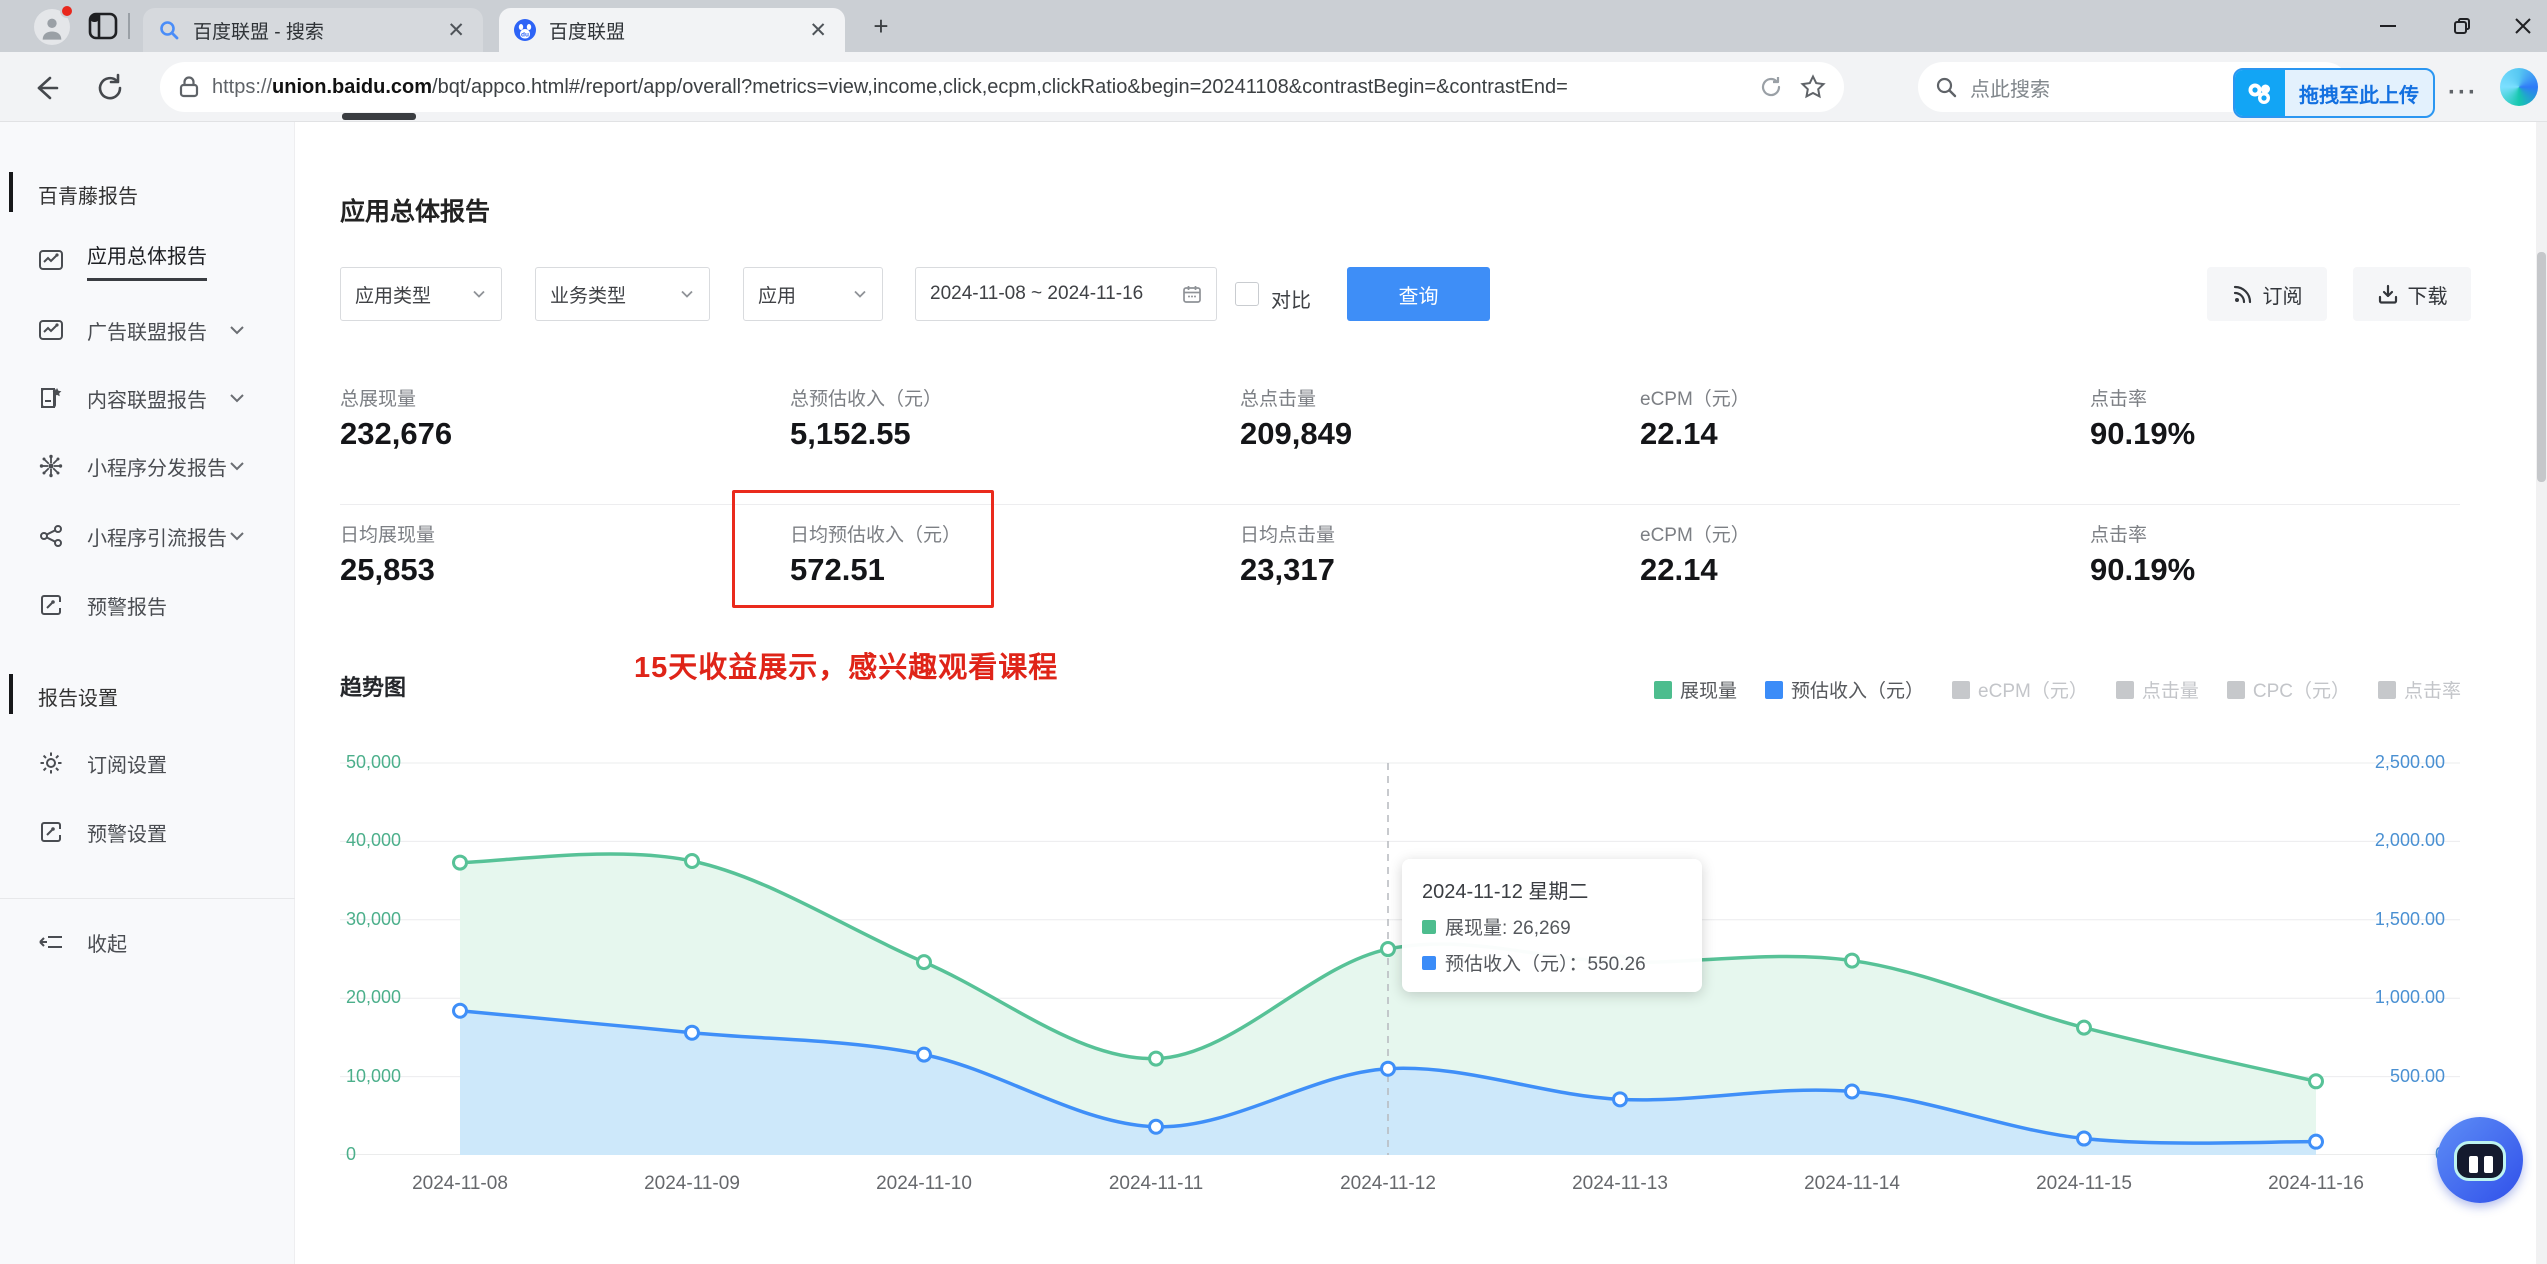  I want to click on biz-type-select: 业务类型, so click(622, 294).